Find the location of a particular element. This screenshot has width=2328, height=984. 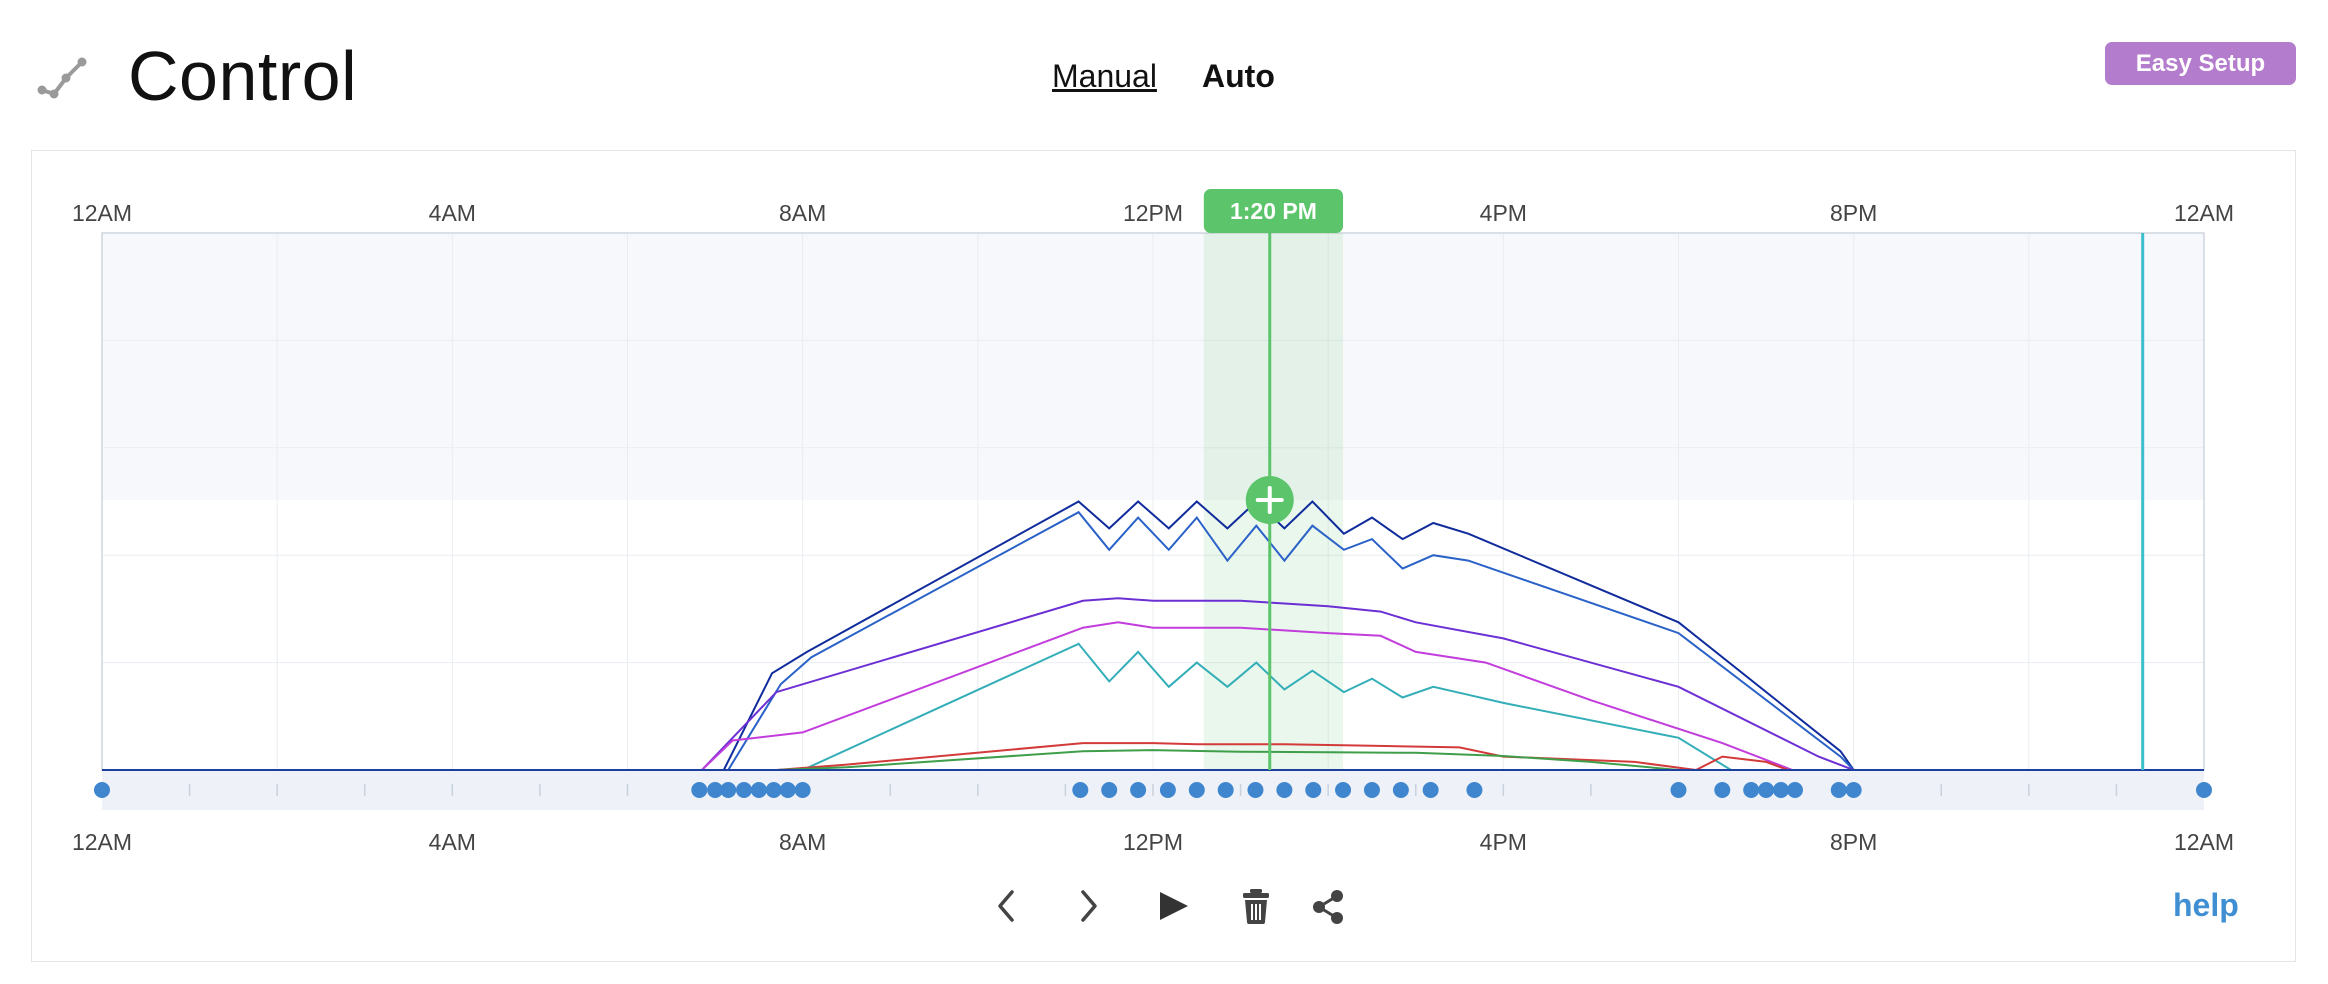

current-time-label: 1:20 PM is located at coordinates (1273, 211).